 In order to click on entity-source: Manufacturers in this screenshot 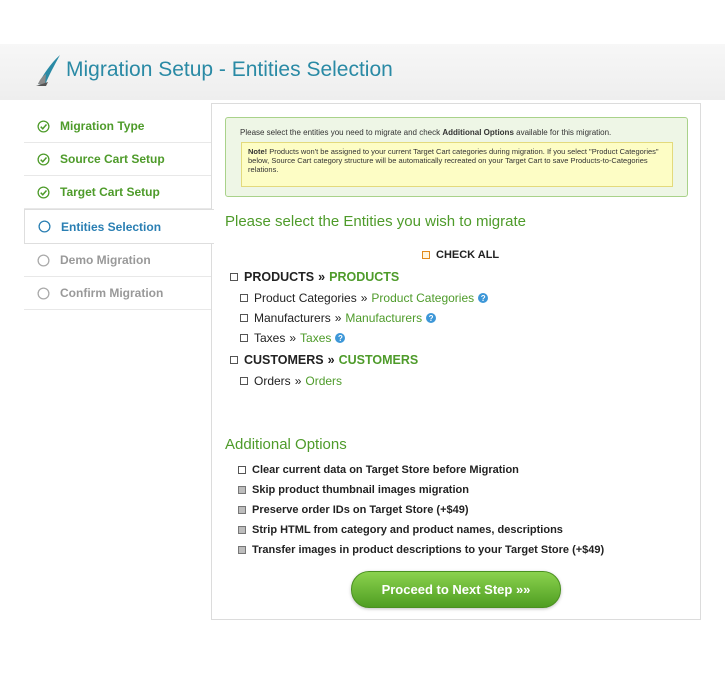, I will do `click(292, 318)`.